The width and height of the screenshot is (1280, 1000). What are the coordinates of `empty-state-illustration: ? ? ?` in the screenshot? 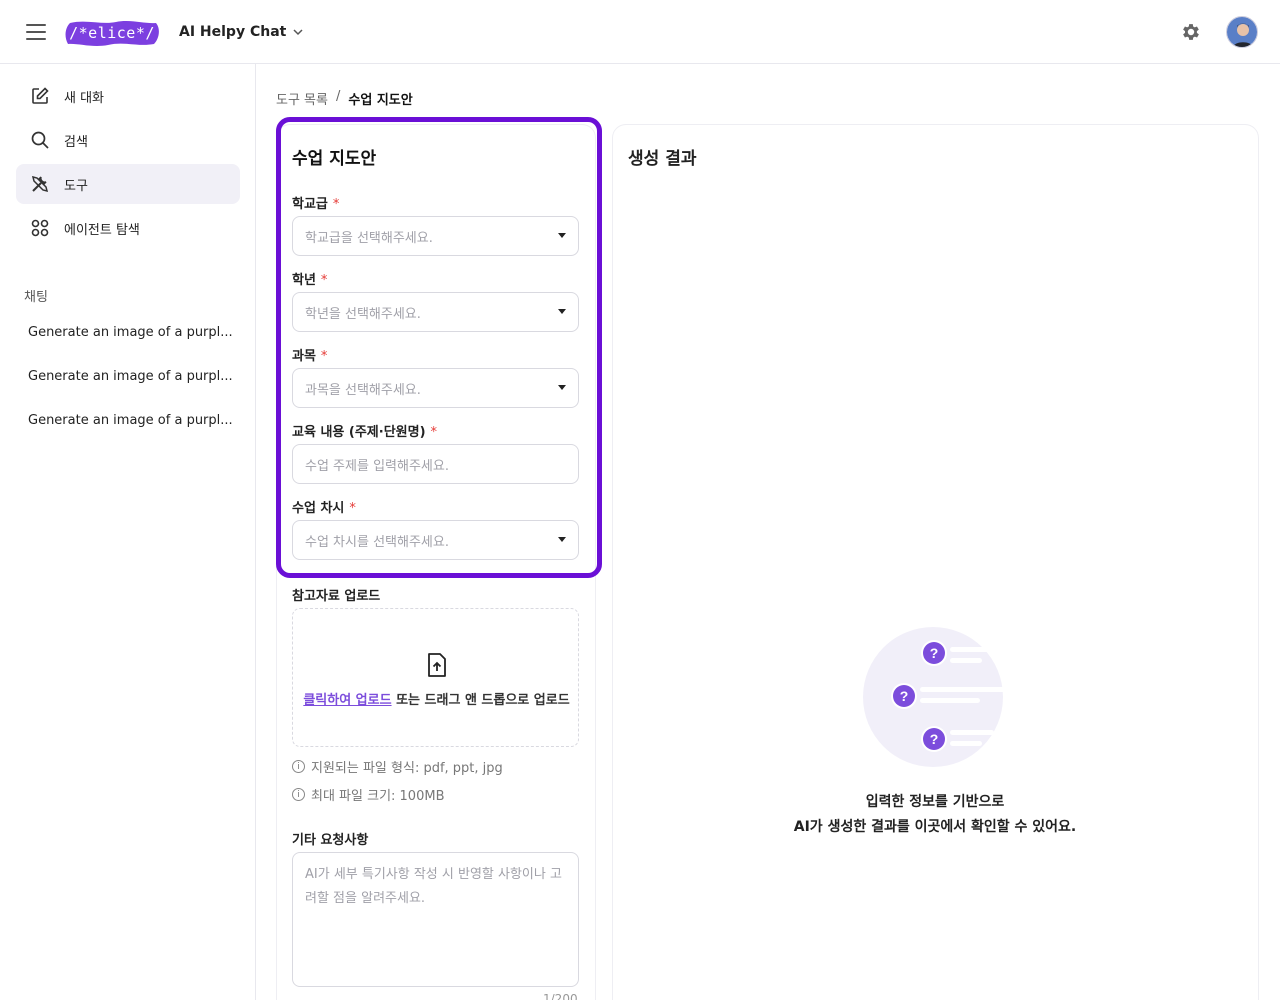 It's located at (934, 697).